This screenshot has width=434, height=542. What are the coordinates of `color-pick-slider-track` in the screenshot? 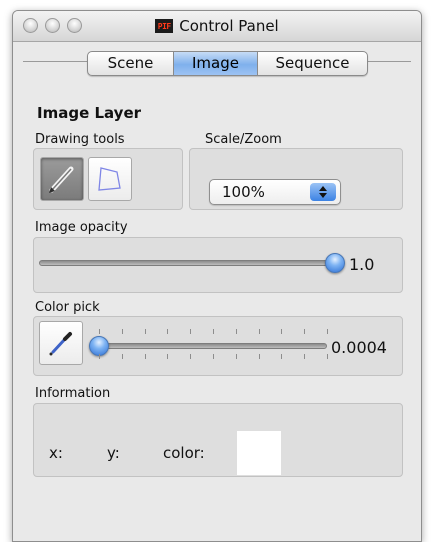 It's located at (213, 346).